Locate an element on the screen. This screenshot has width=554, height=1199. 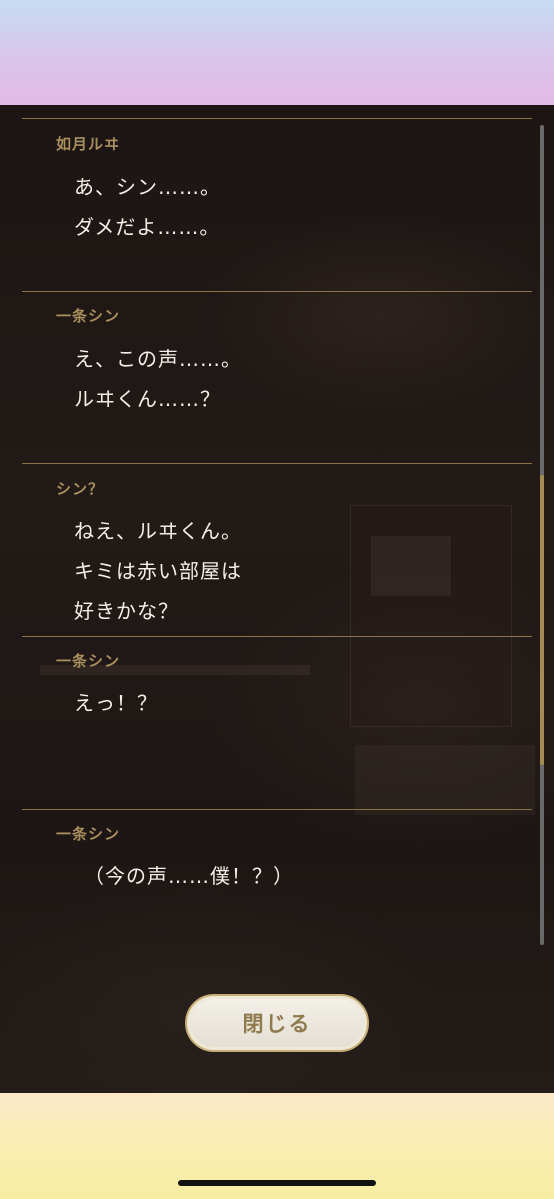
dialogue-line: え、この声……。 is located at coordinates (158, 359).